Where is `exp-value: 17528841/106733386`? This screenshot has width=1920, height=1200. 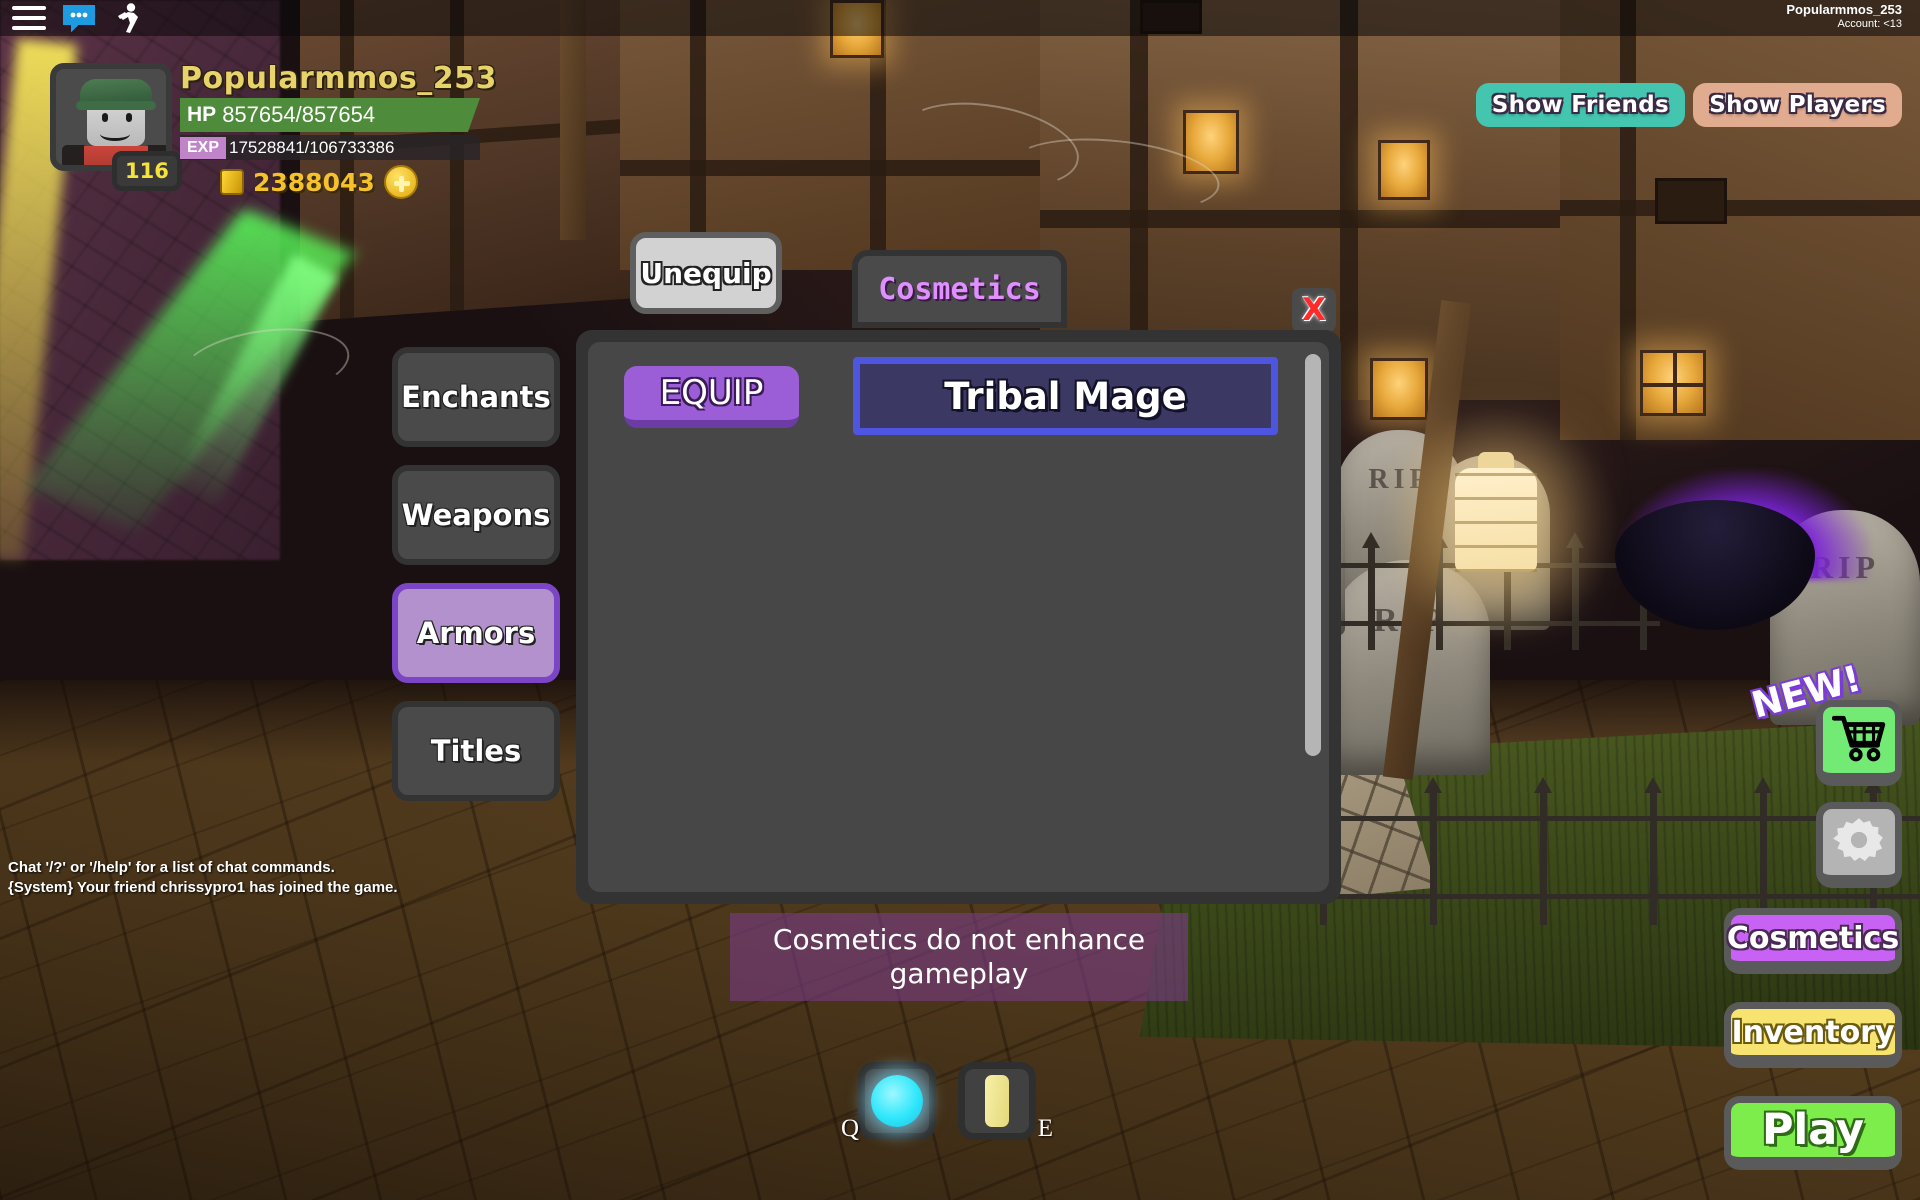 exp-value: 17528841/106733386 is located at coordinates (312, 147).